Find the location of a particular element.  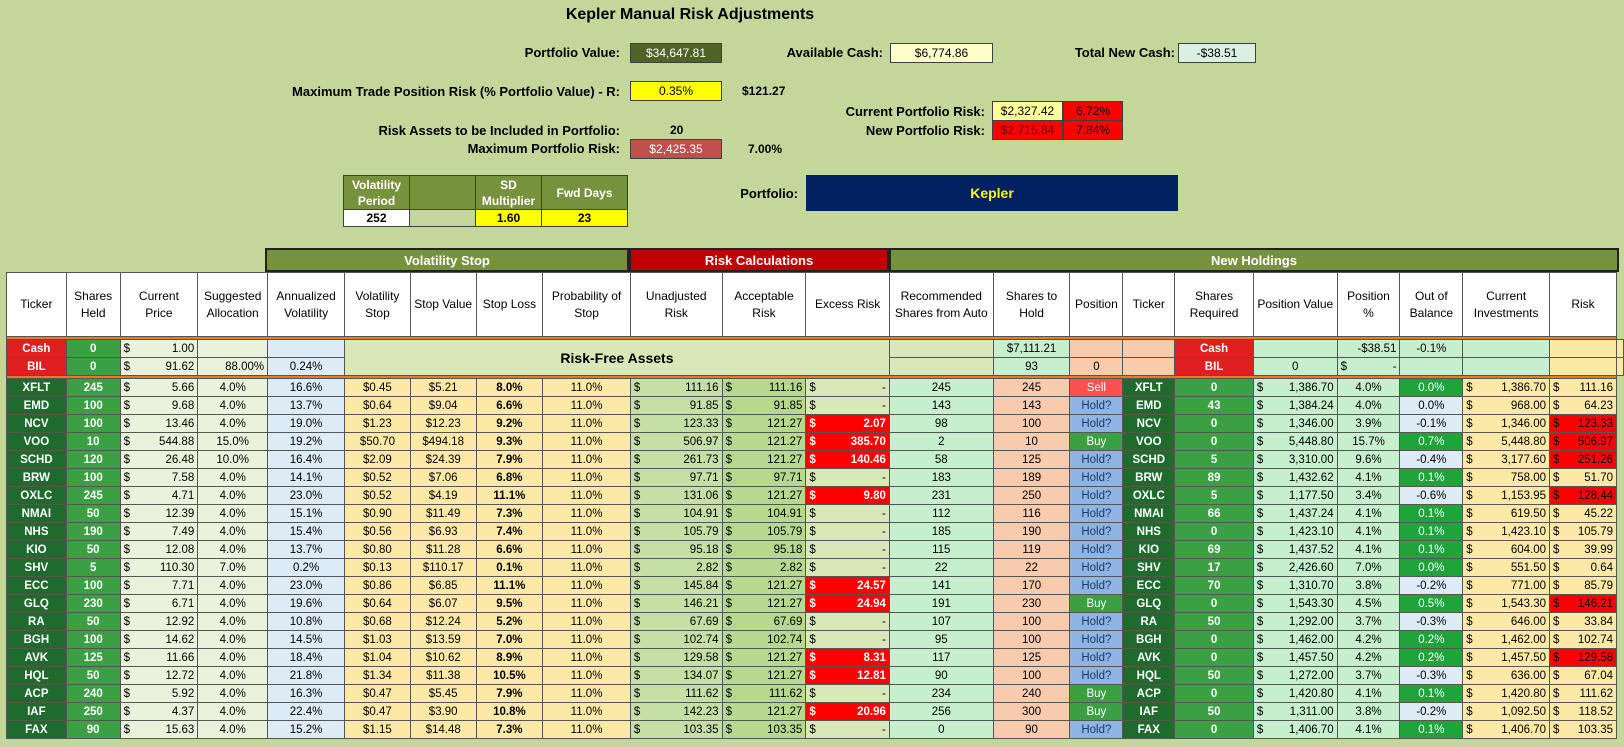

cell-current-investments: $646.00 is located at coordinates (1506, 621).